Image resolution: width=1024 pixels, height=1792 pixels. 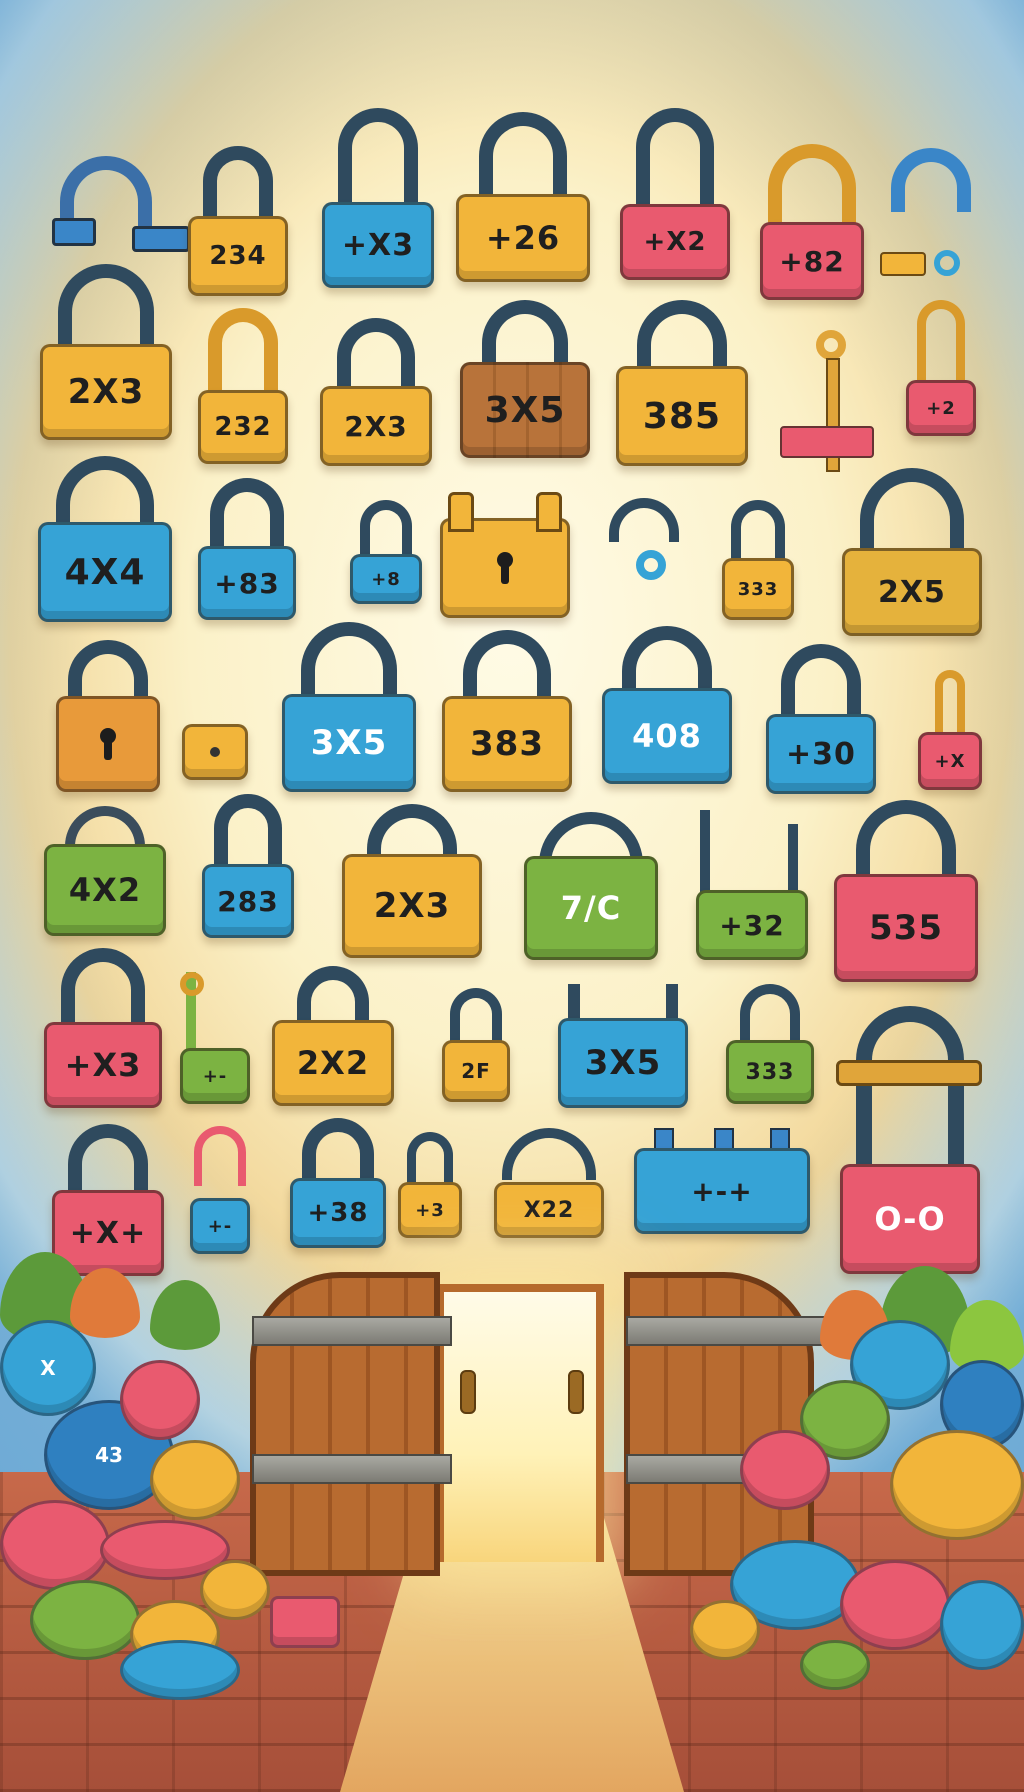 What do you see at coordinates (338, 1183) in the screenshot?
I see `padlock: +38` at bounding box center [338, 1183].